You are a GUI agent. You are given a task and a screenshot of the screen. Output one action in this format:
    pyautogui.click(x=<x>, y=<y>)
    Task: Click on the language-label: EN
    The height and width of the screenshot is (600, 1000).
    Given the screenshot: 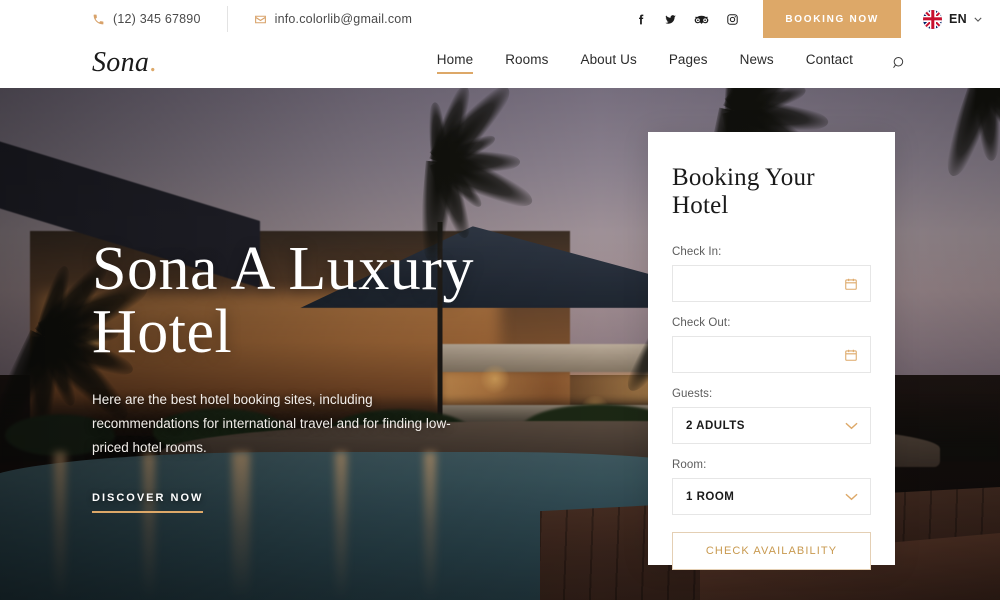 What is the action you would take?
    pyautogui.click(x=958, y=19)
    